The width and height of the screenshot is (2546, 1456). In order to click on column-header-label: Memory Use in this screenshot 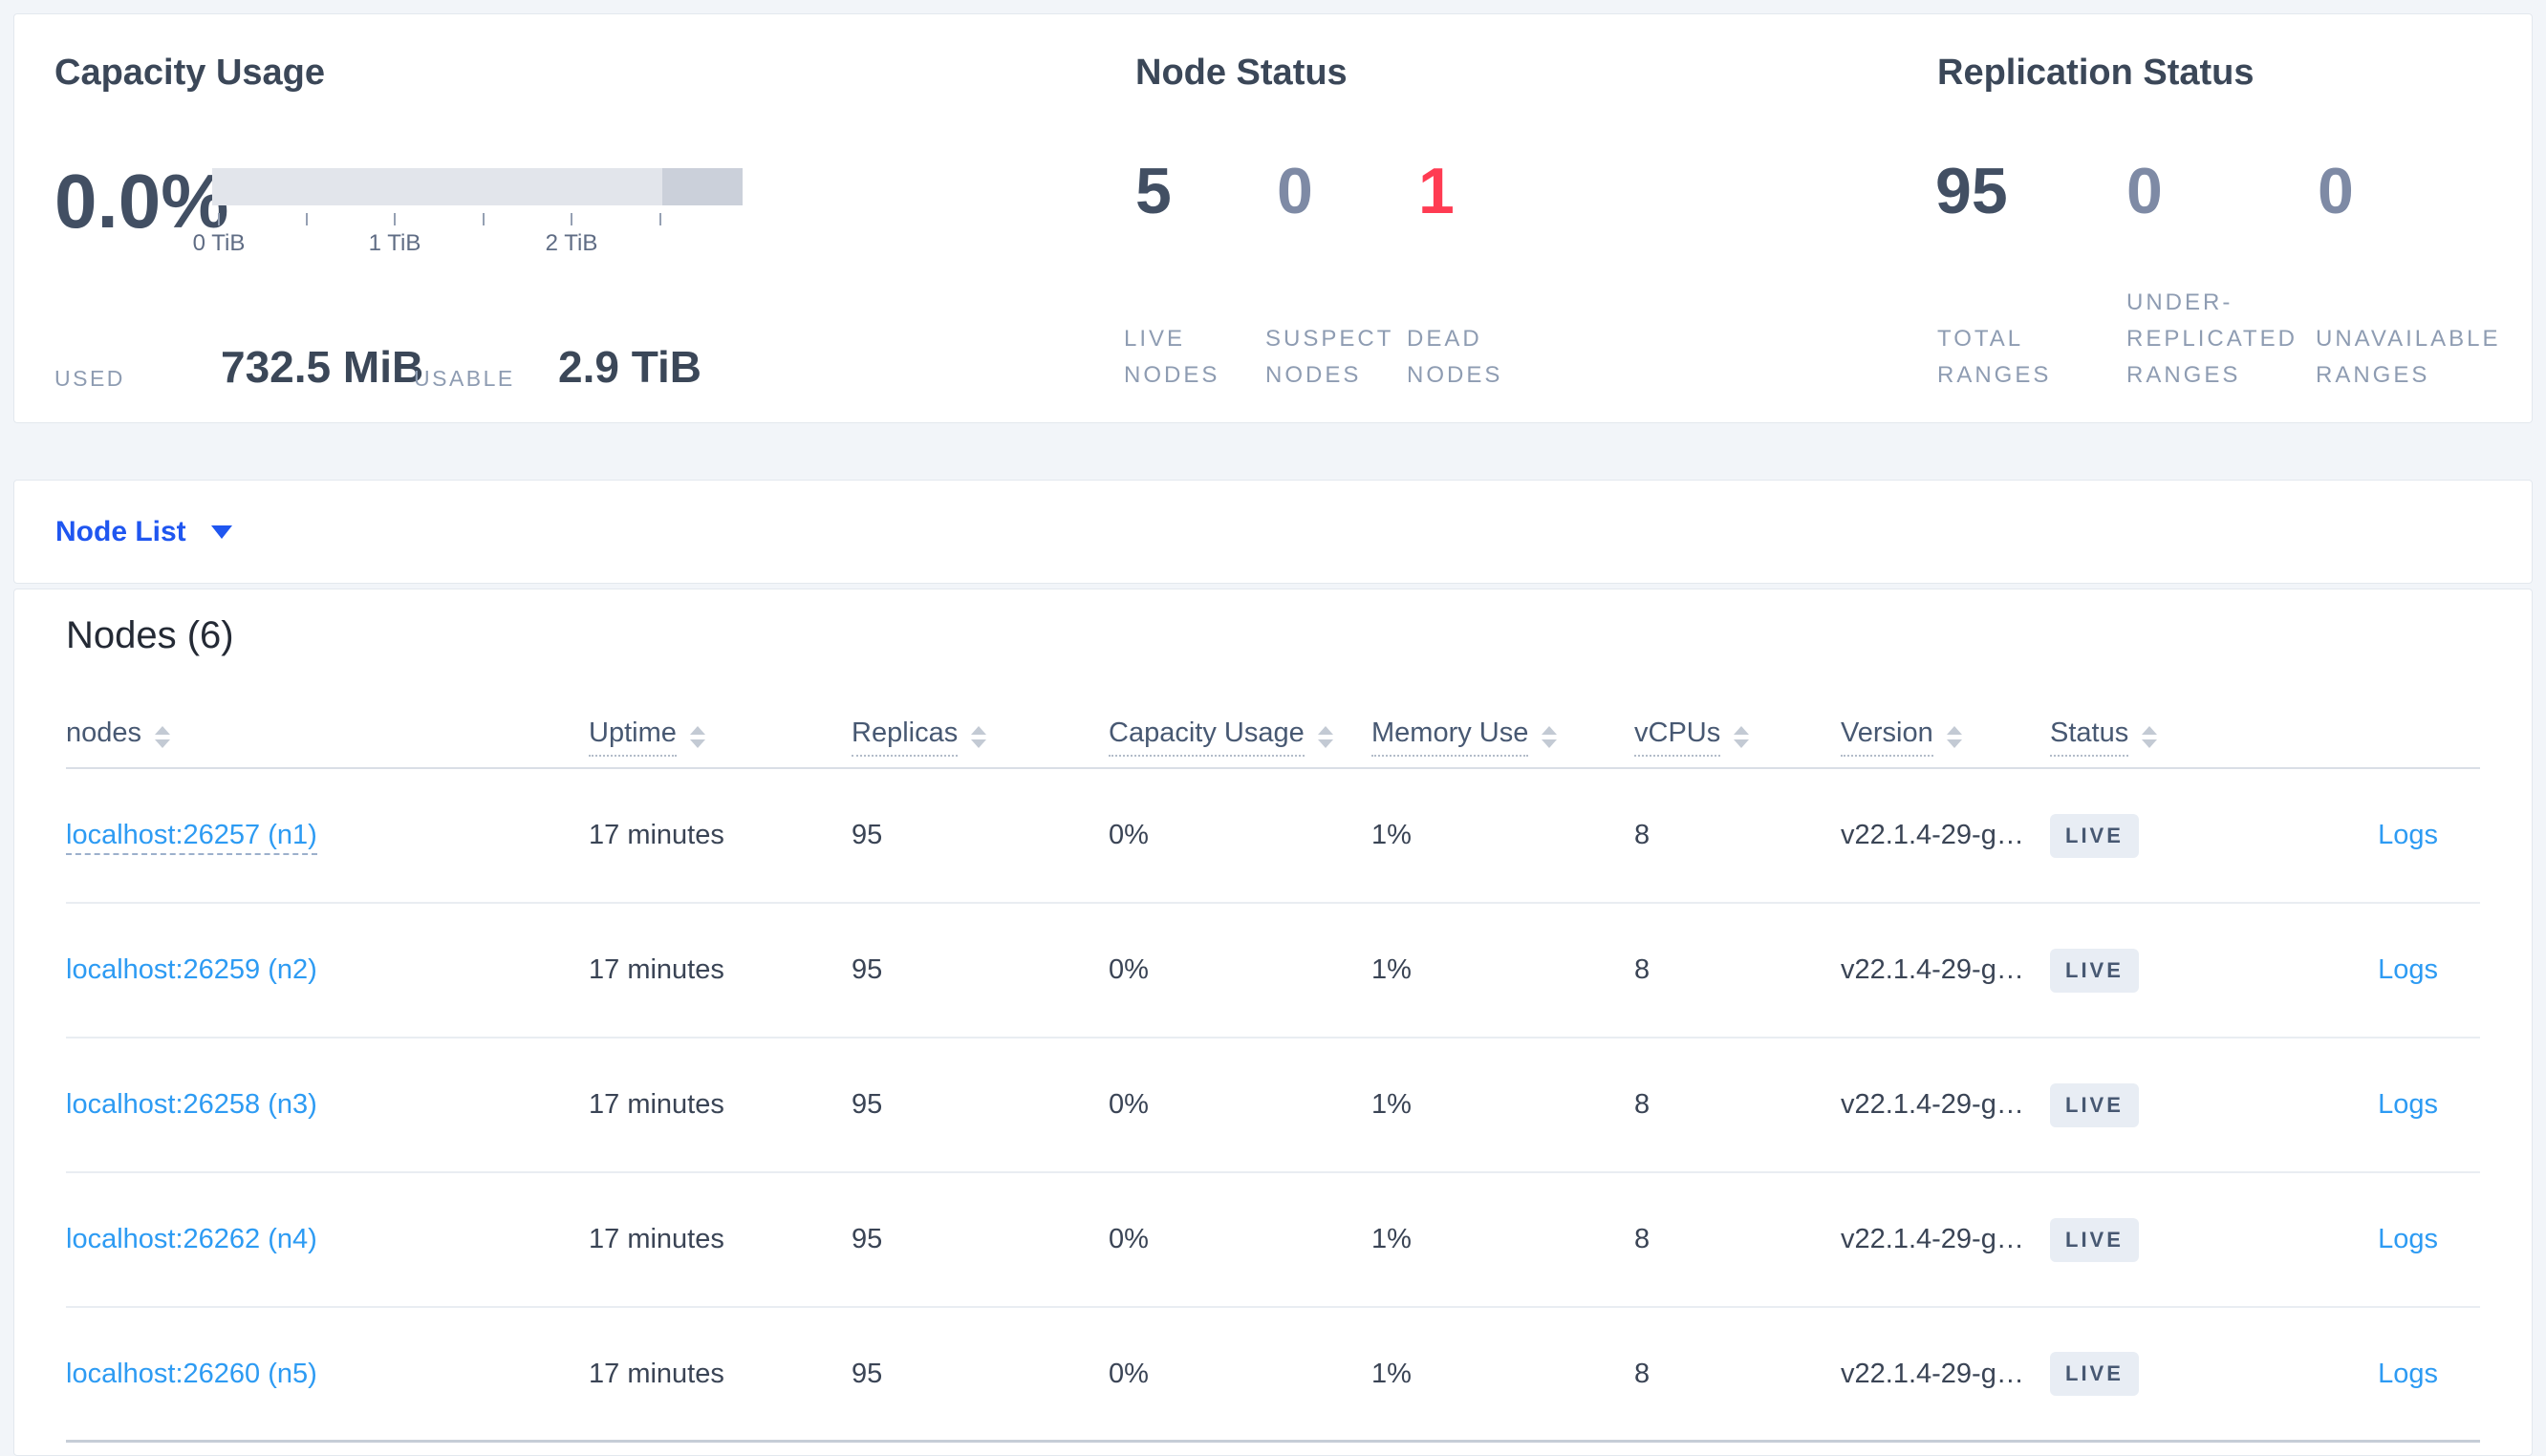, I will do `click(1450, 737)`.